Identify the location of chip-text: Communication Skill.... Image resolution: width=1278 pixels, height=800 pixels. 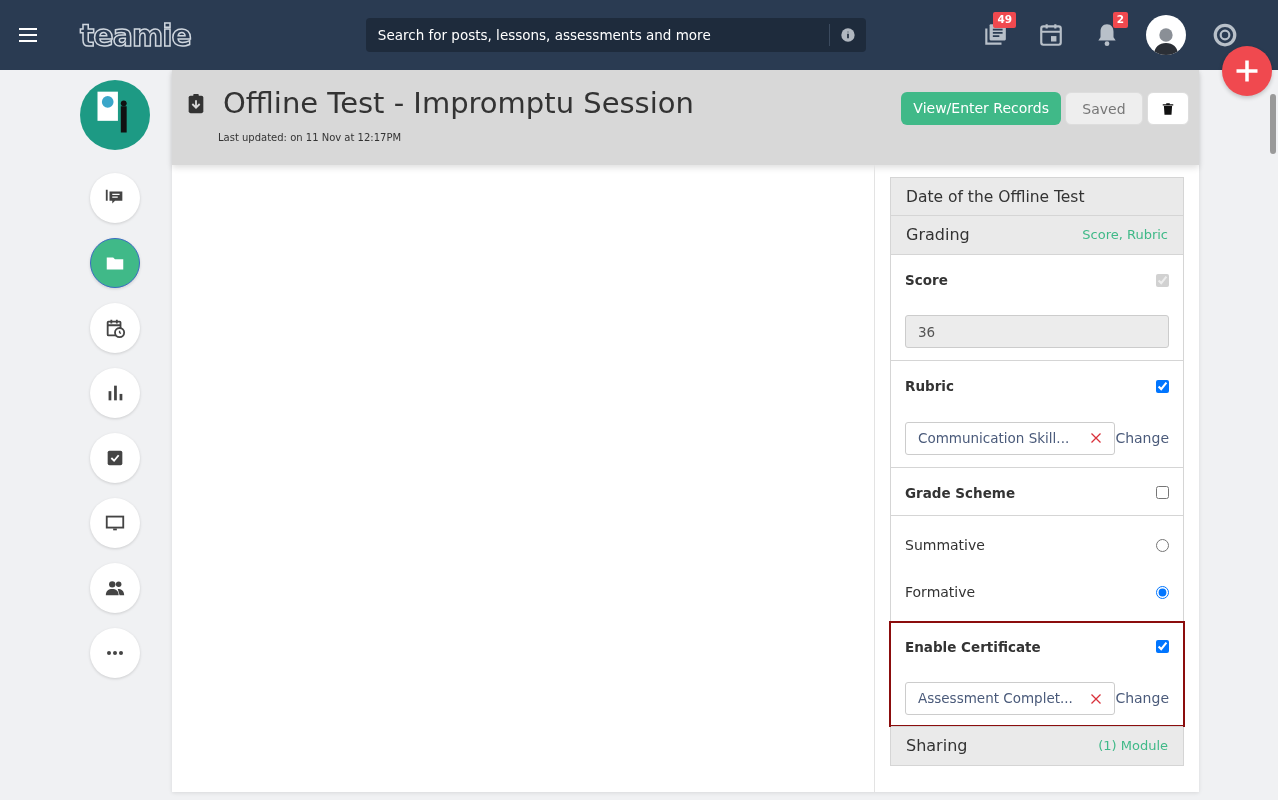
(994, 438).